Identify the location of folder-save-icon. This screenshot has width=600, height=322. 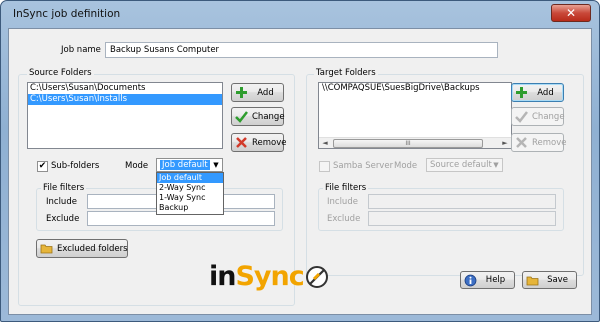
(532, 280).